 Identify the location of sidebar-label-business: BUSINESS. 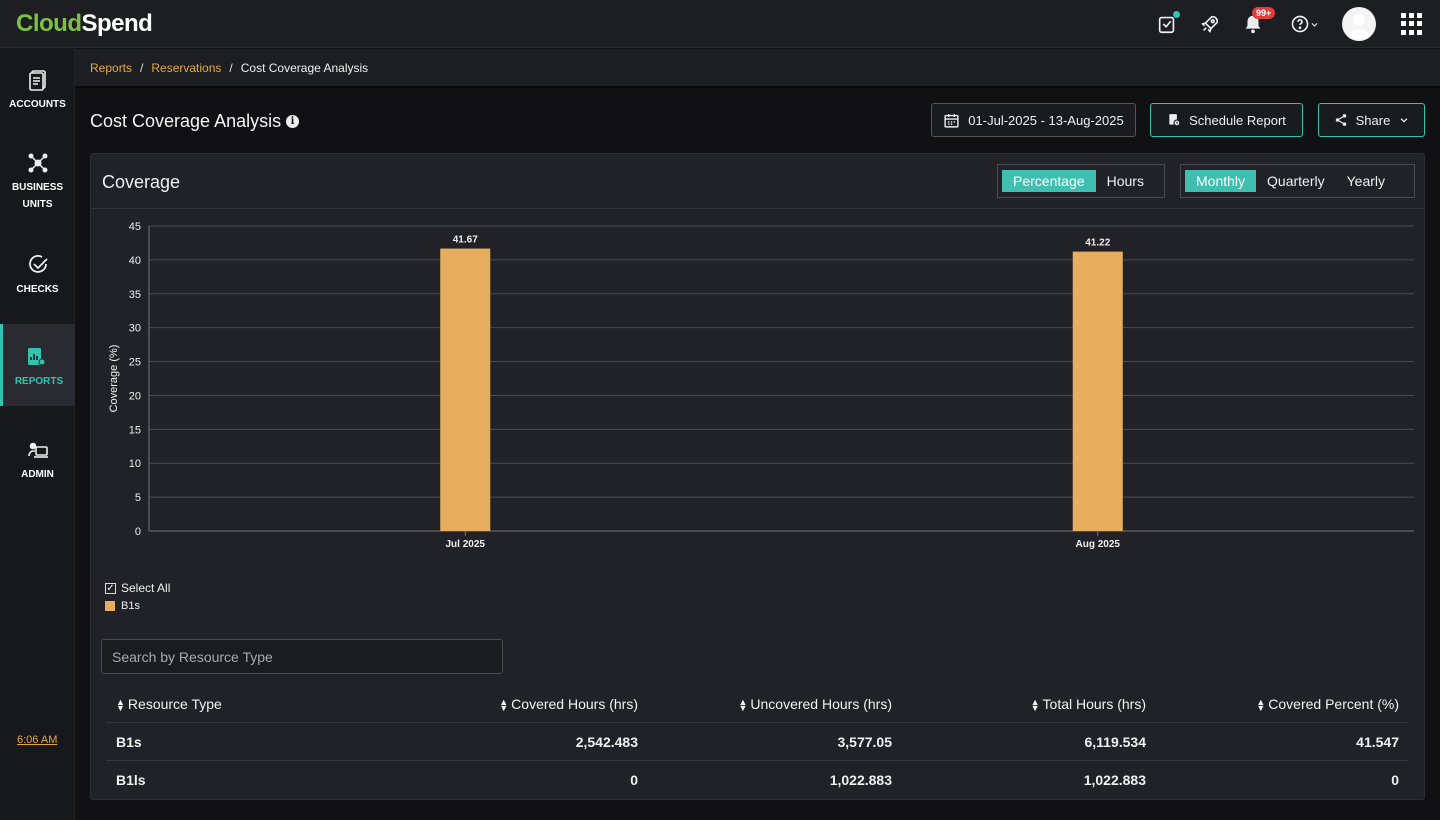
(37, 187).